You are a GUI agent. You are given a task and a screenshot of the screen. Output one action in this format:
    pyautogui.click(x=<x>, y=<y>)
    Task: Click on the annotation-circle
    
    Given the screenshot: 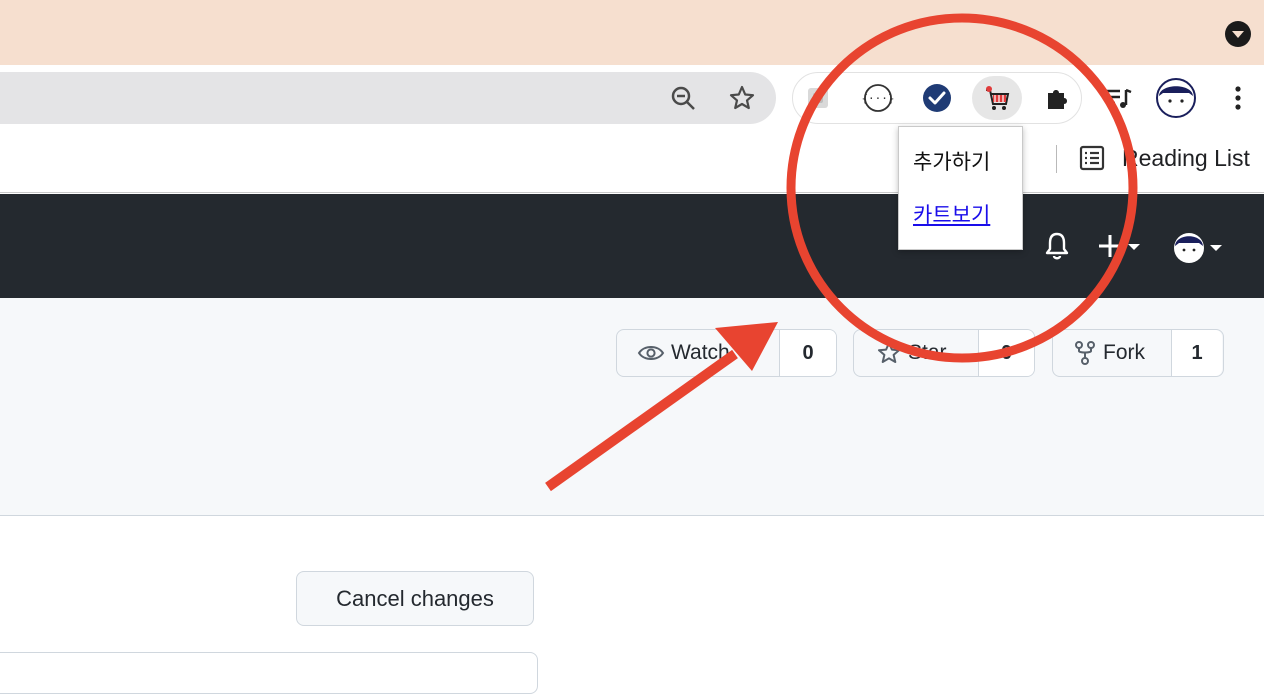 What is the action you would take?
    pyautogui.click(x=962, y=188)
    